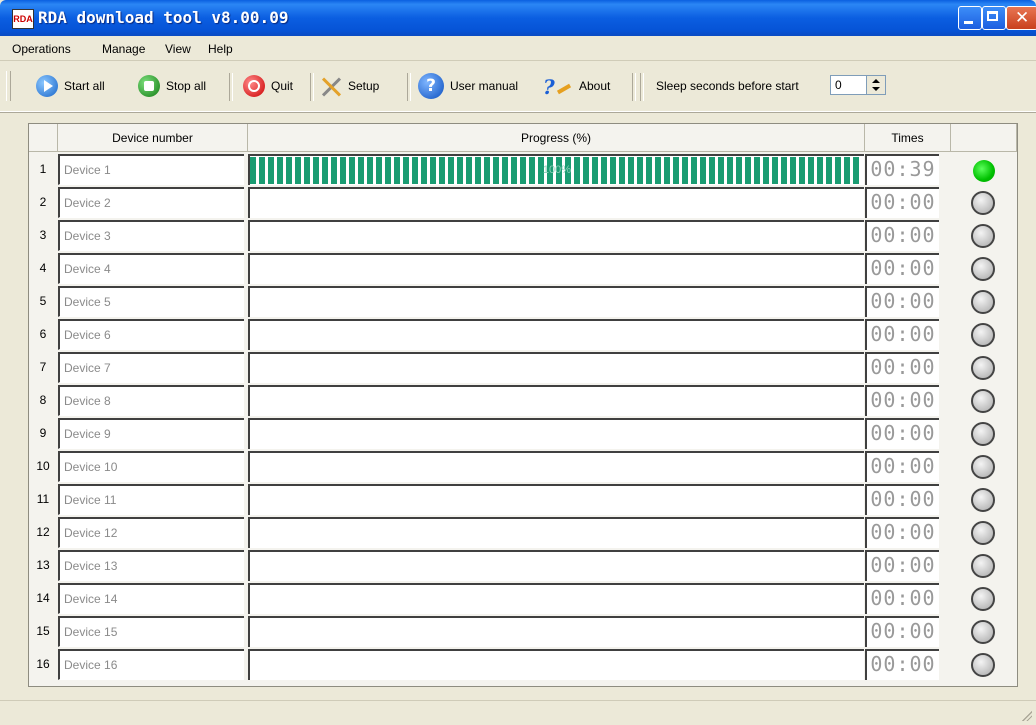 This screenshot has width=1036, height=725. Describe the element at coordinates (151, 400) in the screenshot. I see `device-name-cell: Device 8` at that location.